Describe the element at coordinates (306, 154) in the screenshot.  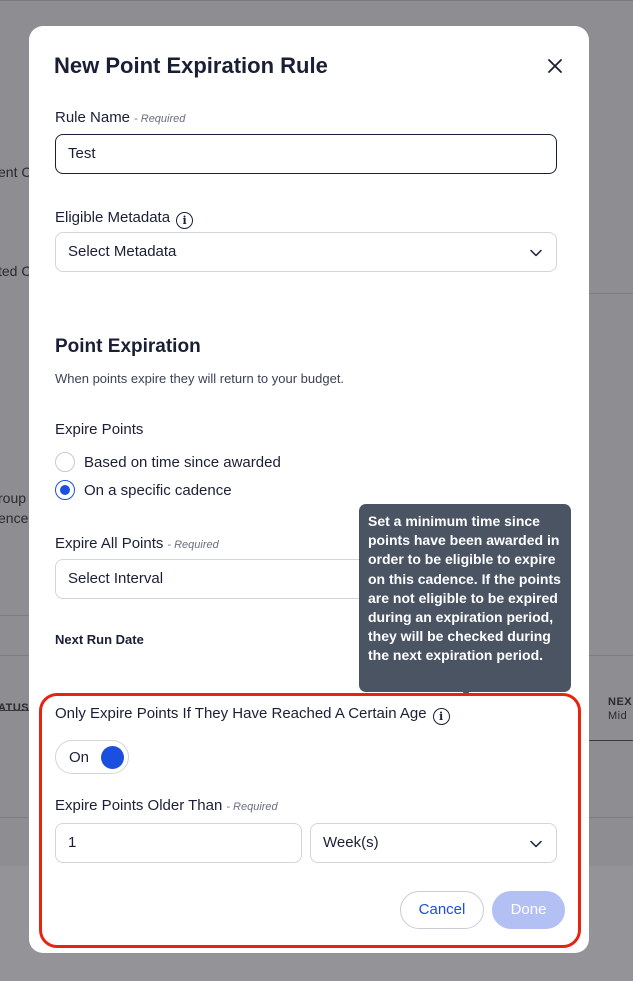
I see `rule-name-input: Test` at that location.